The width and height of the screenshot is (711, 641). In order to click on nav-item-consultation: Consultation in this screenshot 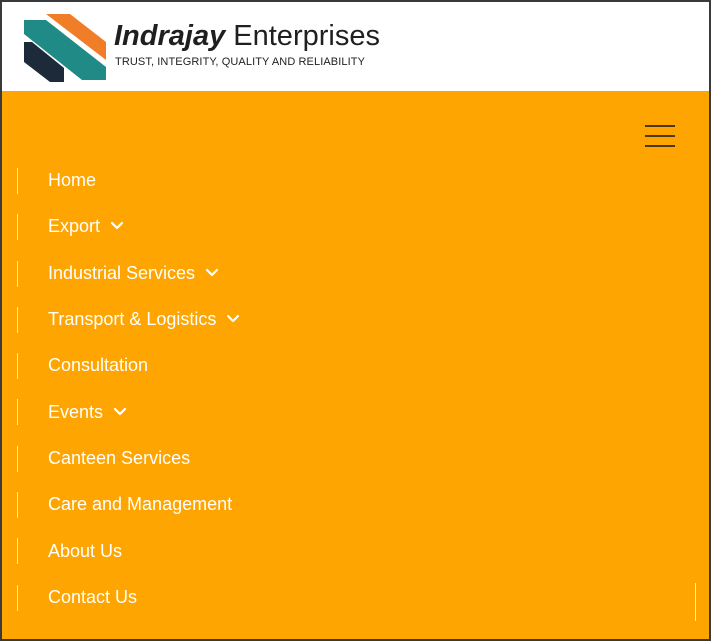, I will do `click(356, 365)`.